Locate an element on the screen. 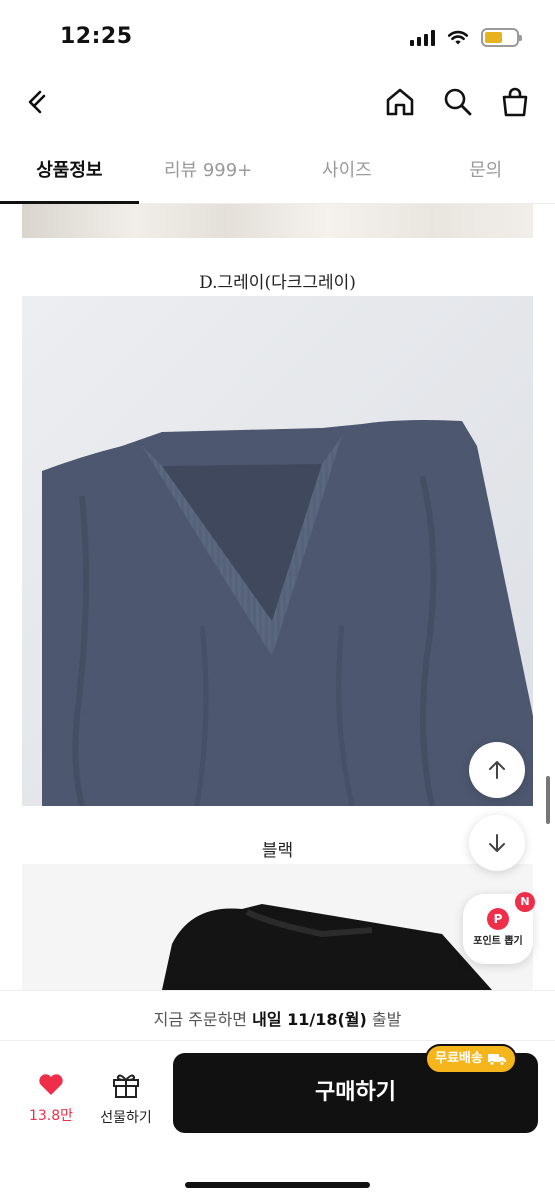  battery-icon is located at coordinates (501, 37).